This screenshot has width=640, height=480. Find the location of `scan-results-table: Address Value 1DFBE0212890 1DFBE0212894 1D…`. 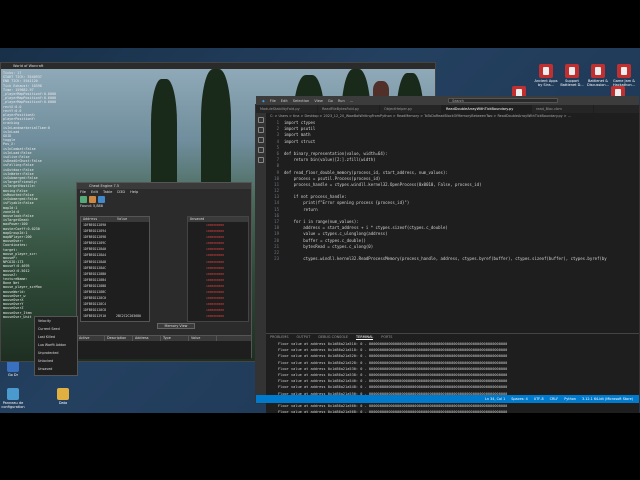

scan-results-table: Address Value 1DFBE0212890 1DFBE0212894 1D… is located at coordinates (115, 269).